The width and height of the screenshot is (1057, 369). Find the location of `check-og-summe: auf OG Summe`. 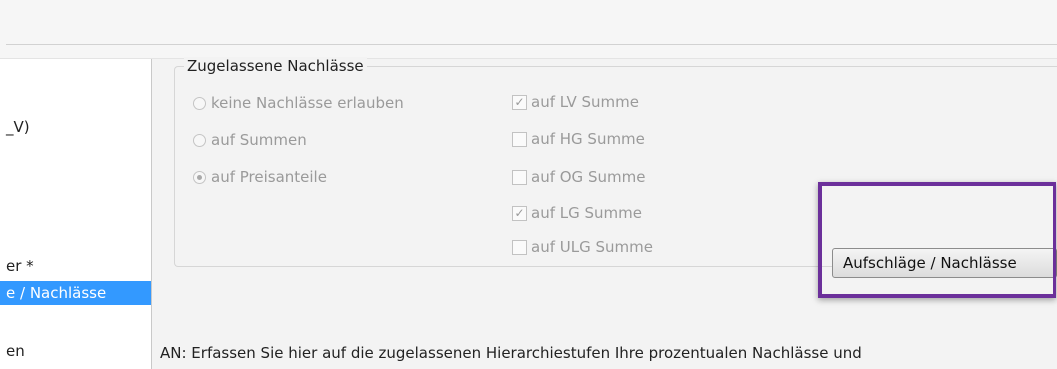

check-og-summe: auf OG Summe is located at coordinates (578, 177).